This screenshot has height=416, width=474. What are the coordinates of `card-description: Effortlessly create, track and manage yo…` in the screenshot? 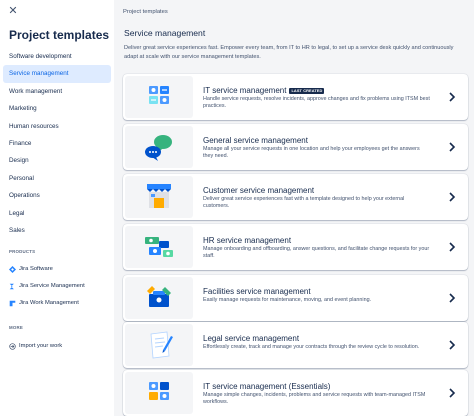 It's located at (311, 347).